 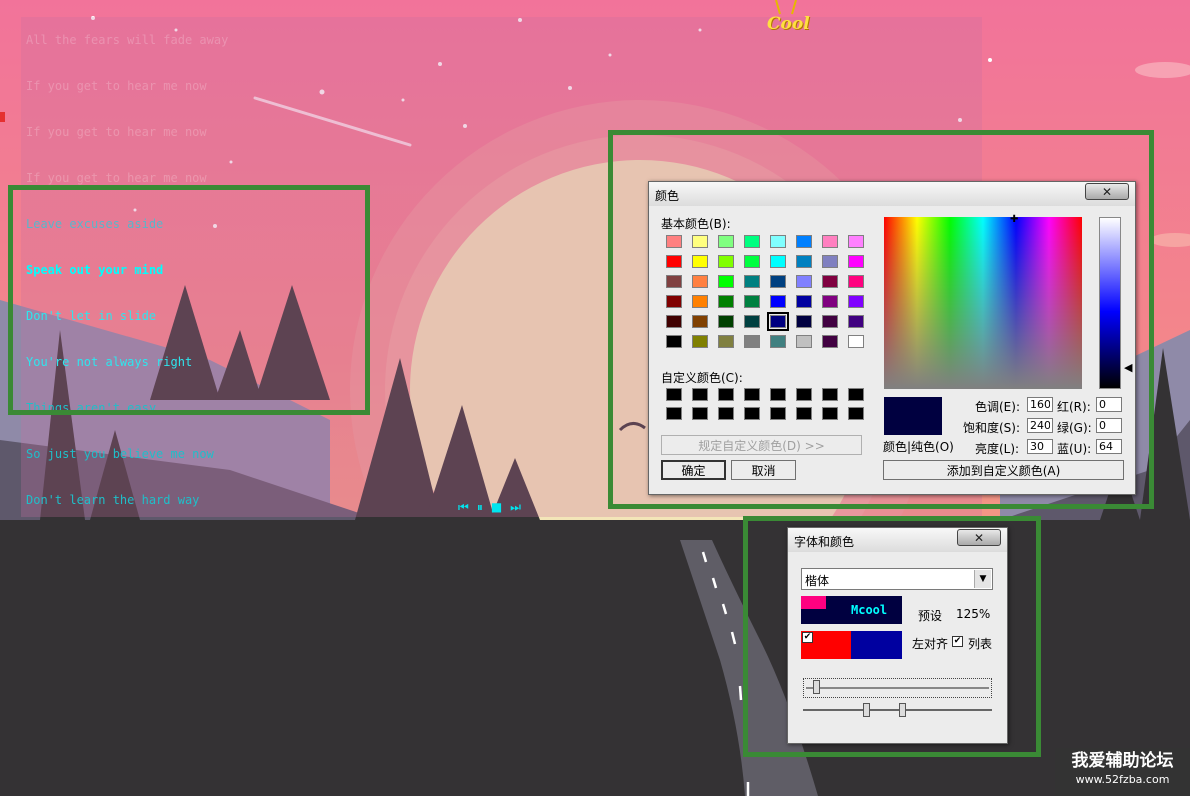 What do you see at coordinates (957, 641) in the screenshot?
I see `list-checkbox: ✔` at bounding box center [957, 641].